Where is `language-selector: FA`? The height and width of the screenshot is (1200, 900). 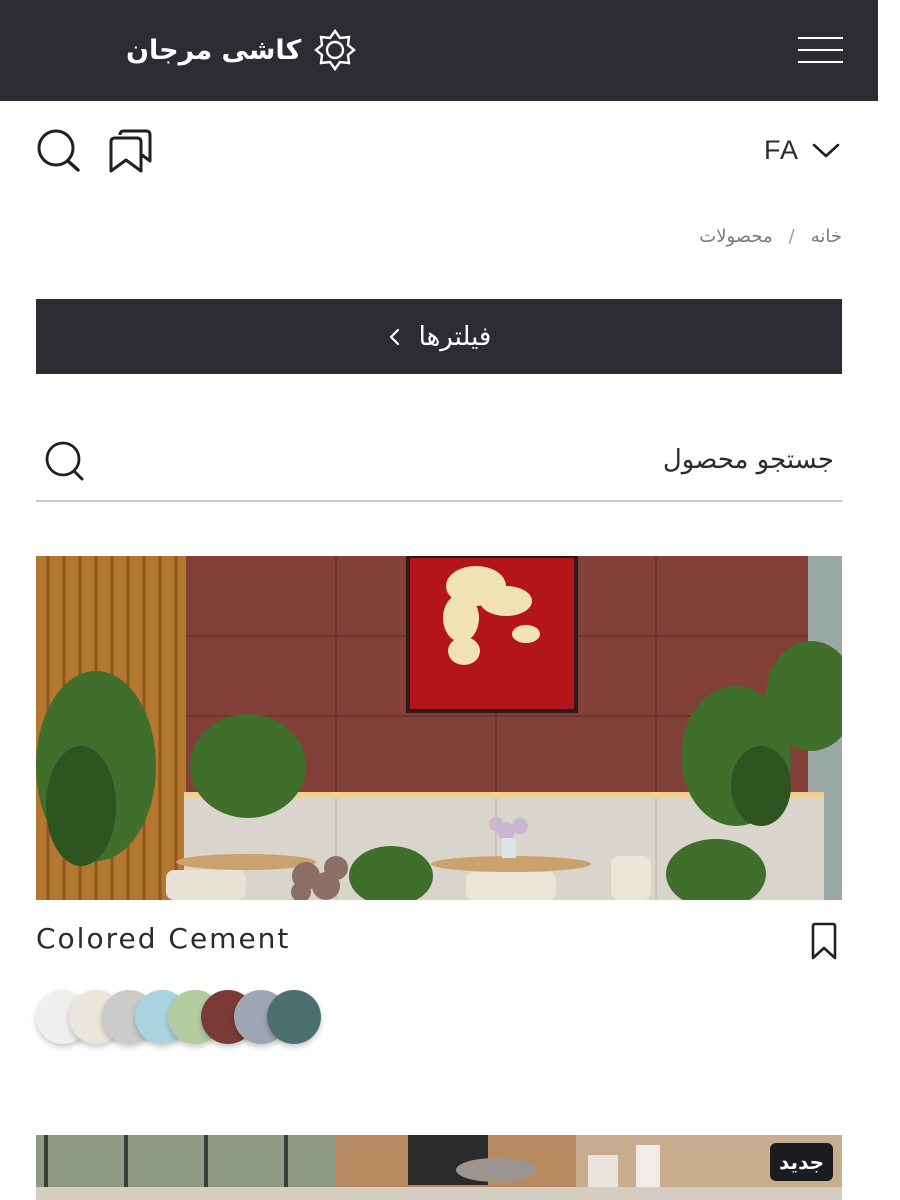 language-selector: FA is located at coordinates (802, 150).